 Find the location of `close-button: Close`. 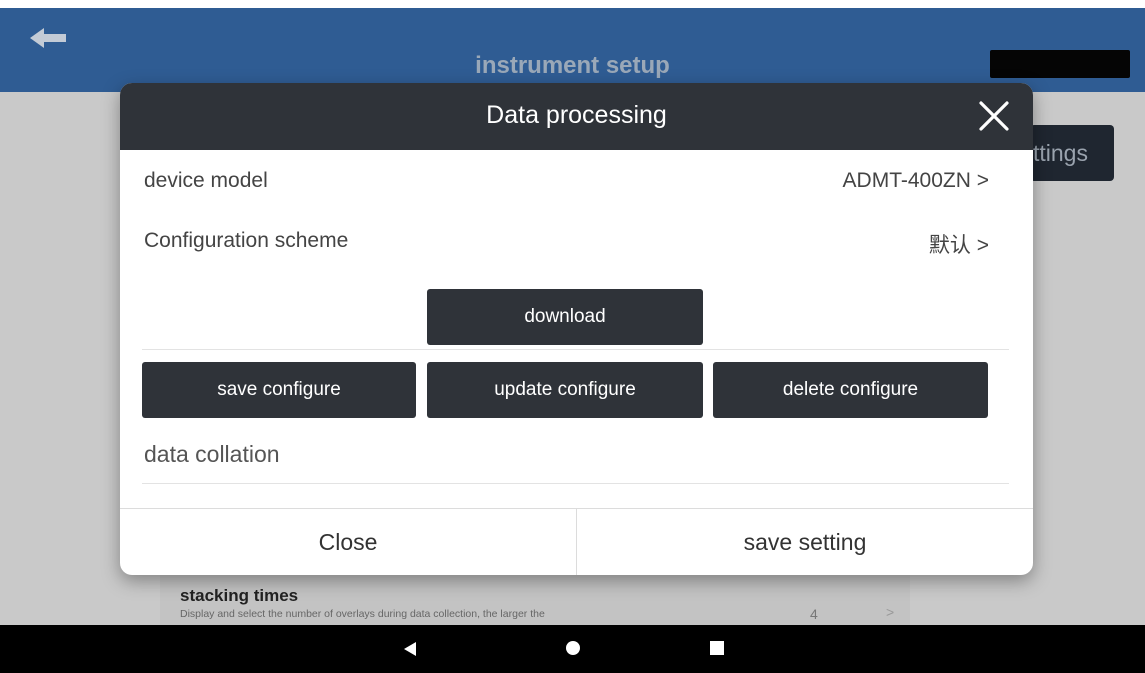

close-button: Close is located at coordinates (348, 542).